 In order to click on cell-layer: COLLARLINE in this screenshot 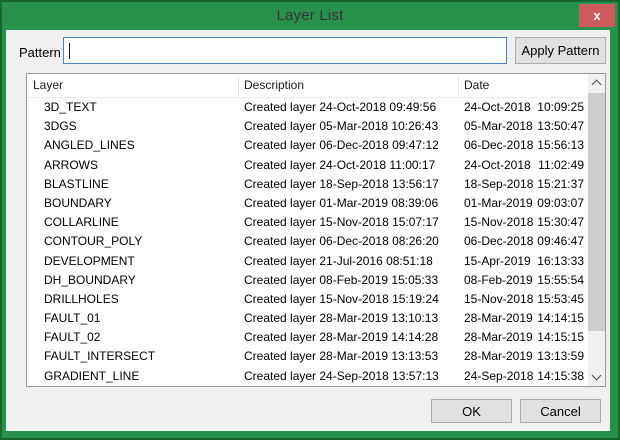, I will do `click(81, 222)`.